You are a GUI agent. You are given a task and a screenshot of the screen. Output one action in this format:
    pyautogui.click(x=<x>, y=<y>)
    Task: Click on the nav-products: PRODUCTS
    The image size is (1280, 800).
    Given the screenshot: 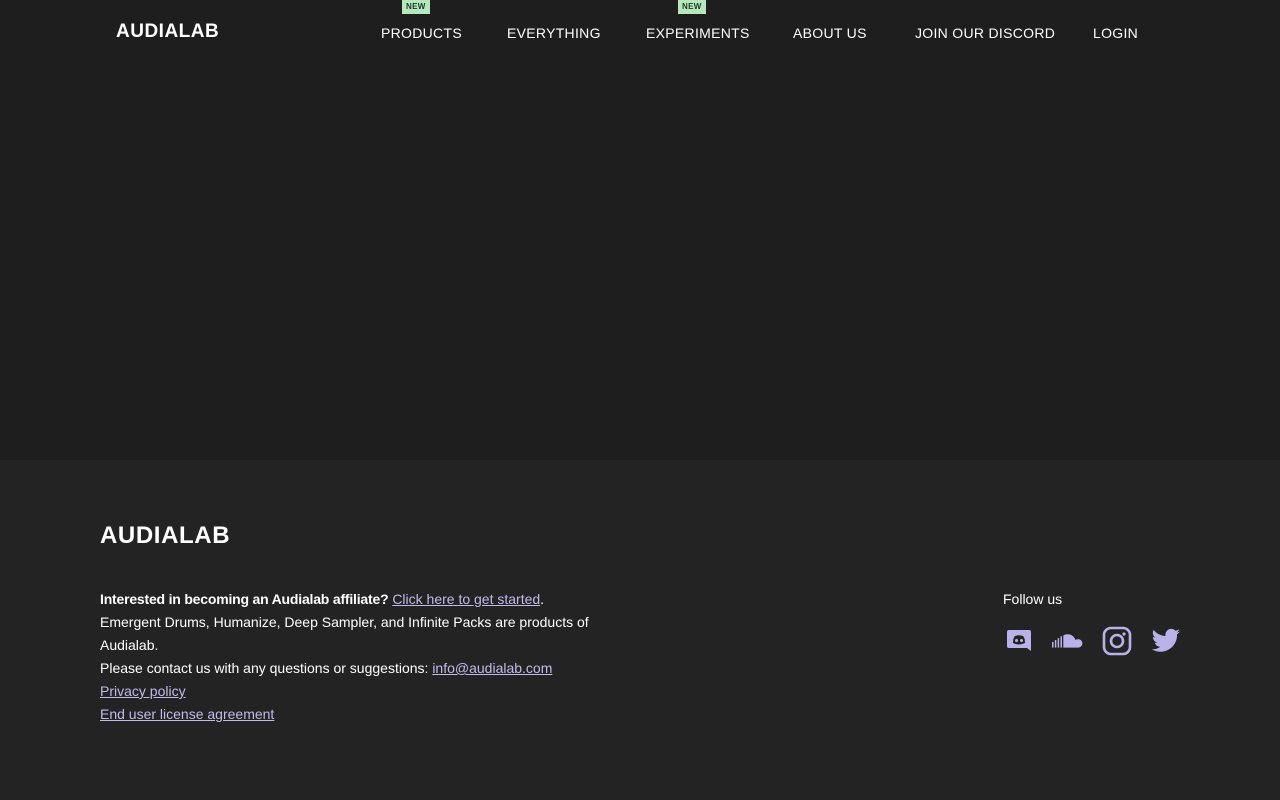 What is the action you would take?
    pyautogui.click(x=421, y=33)
    